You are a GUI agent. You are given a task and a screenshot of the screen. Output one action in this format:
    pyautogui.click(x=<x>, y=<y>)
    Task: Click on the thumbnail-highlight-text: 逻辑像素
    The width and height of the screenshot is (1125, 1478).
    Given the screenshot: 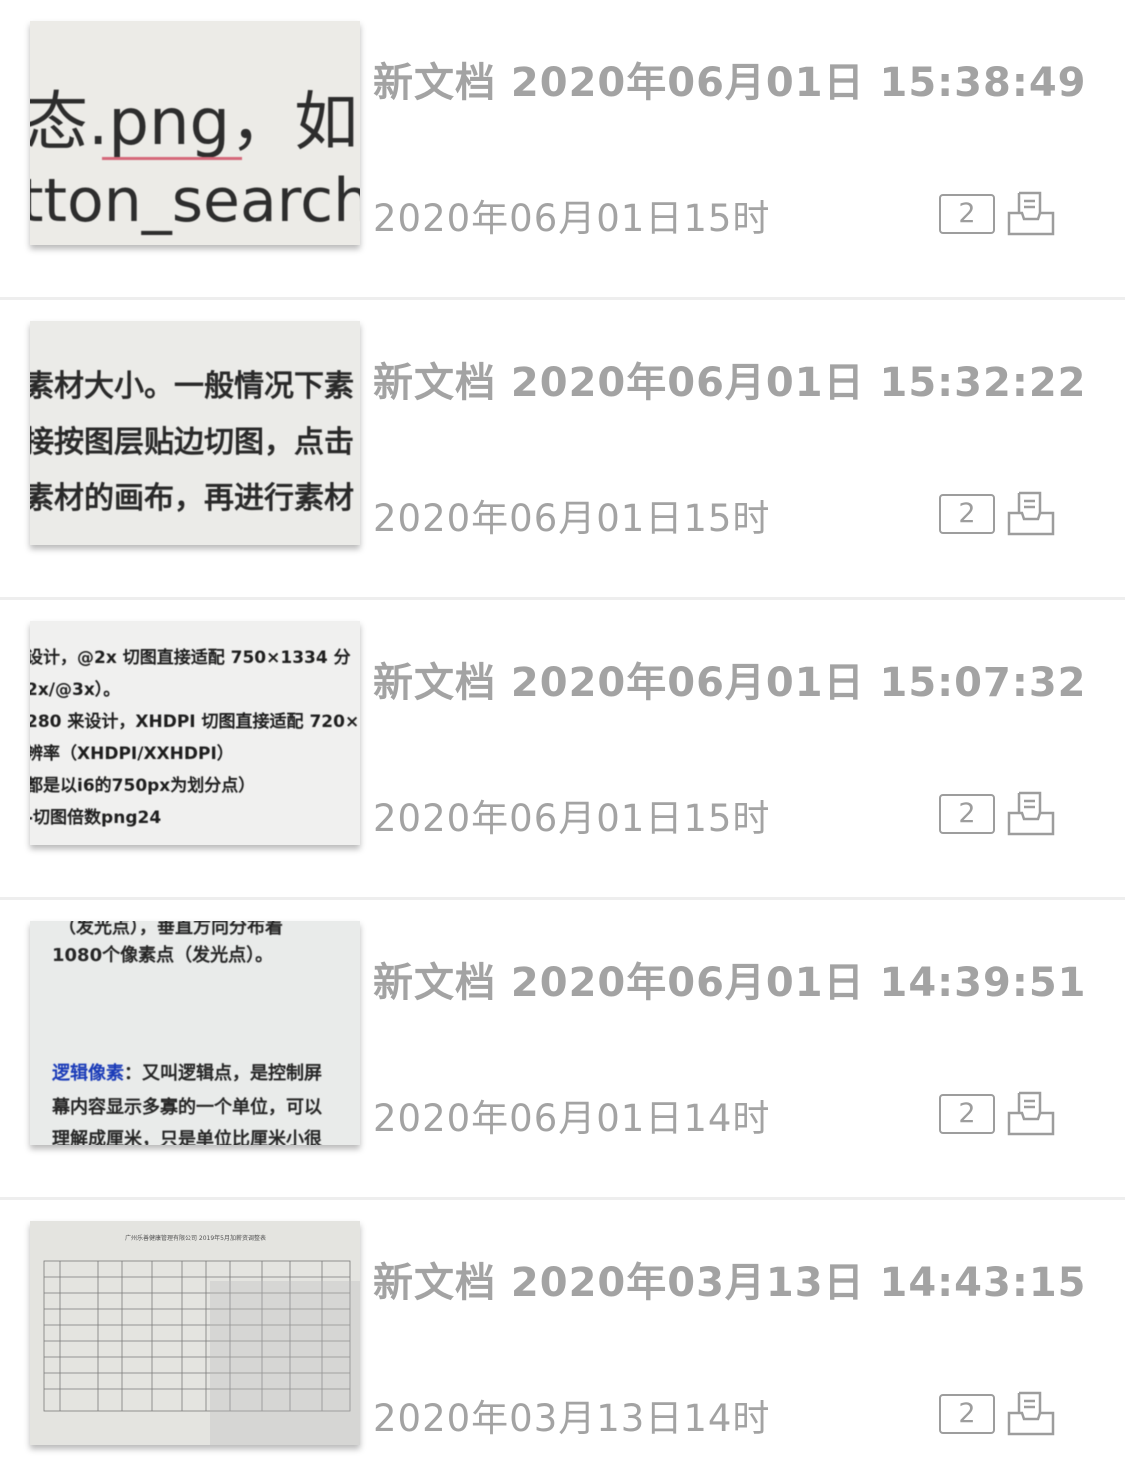 What is the action you would take?
    pyautogui.click(x=88, y=1073)
    